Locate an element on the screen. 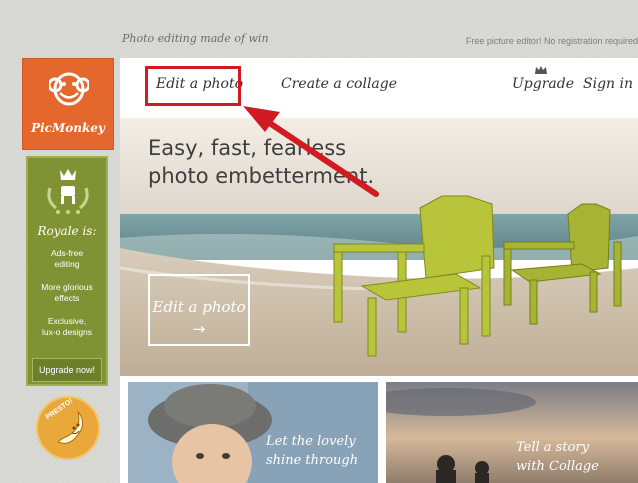 This screenshot has height=483, width=638. sunset-couple-image is located at coordinates (512, 432).